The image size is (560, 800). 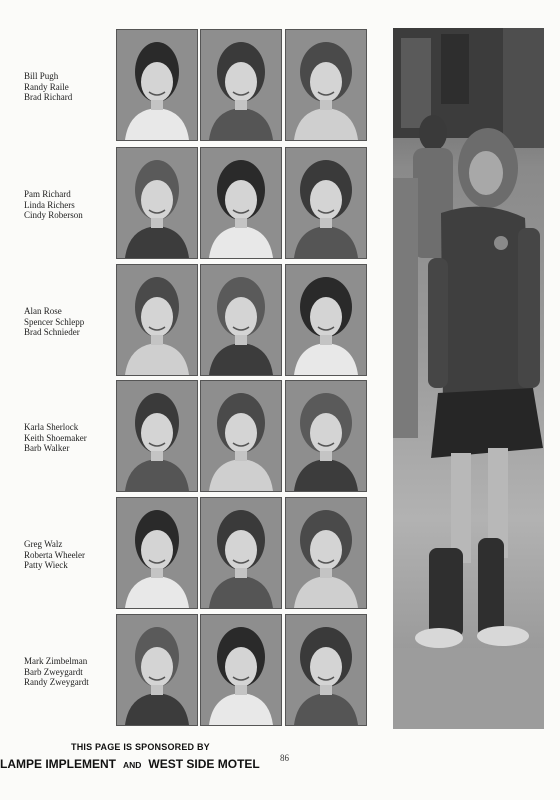 I want to click on student-name: Pam Richard, so click(x=47, y=194).